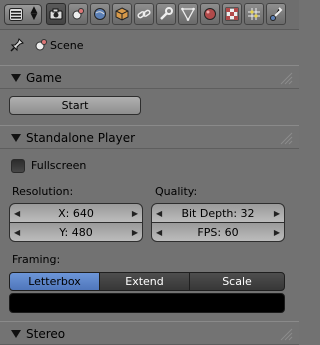 This screenshot has height=345, width=320. I want to click on tab-particles, so click(254, 14).